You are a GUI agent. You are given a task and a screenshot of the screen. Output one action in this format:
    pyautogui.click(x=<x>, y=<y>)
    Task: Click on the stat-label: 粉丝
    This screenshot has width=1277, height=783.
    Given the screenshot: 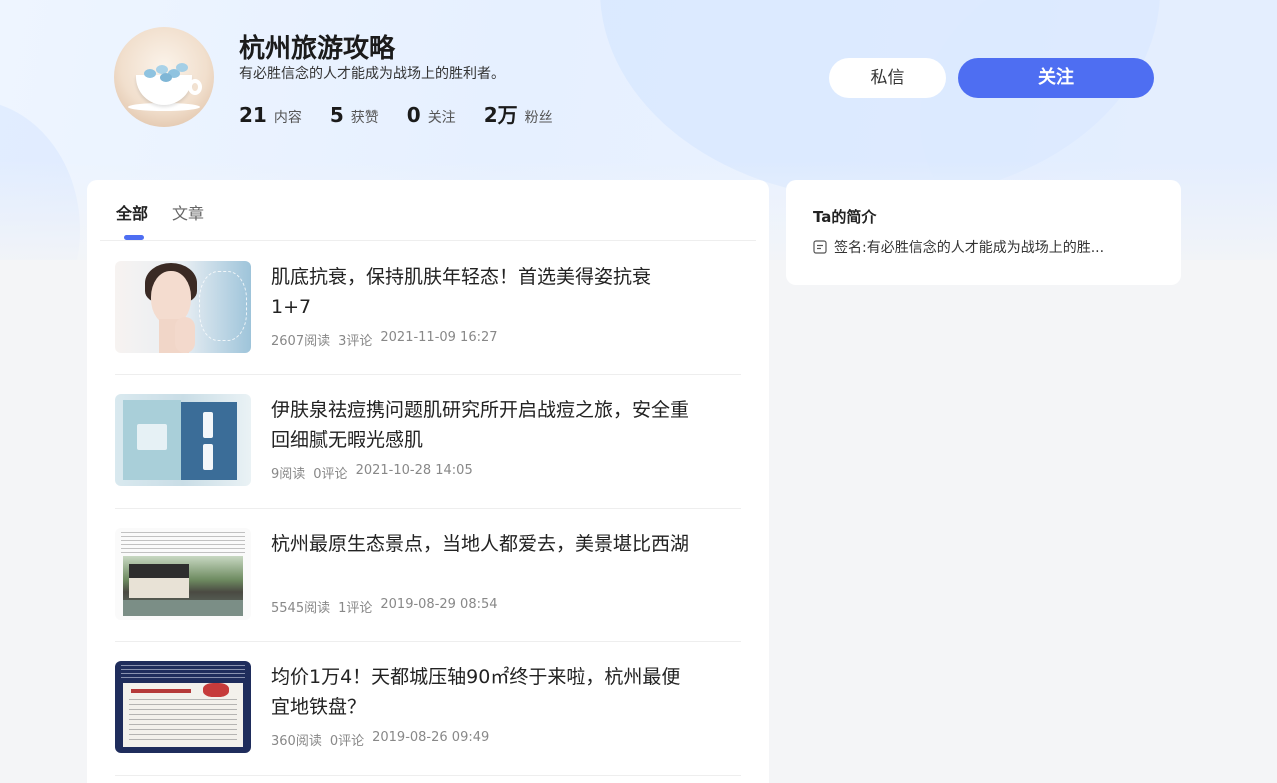 What is the action you would take?
    pyautogui.click(x=538, y=118)
    